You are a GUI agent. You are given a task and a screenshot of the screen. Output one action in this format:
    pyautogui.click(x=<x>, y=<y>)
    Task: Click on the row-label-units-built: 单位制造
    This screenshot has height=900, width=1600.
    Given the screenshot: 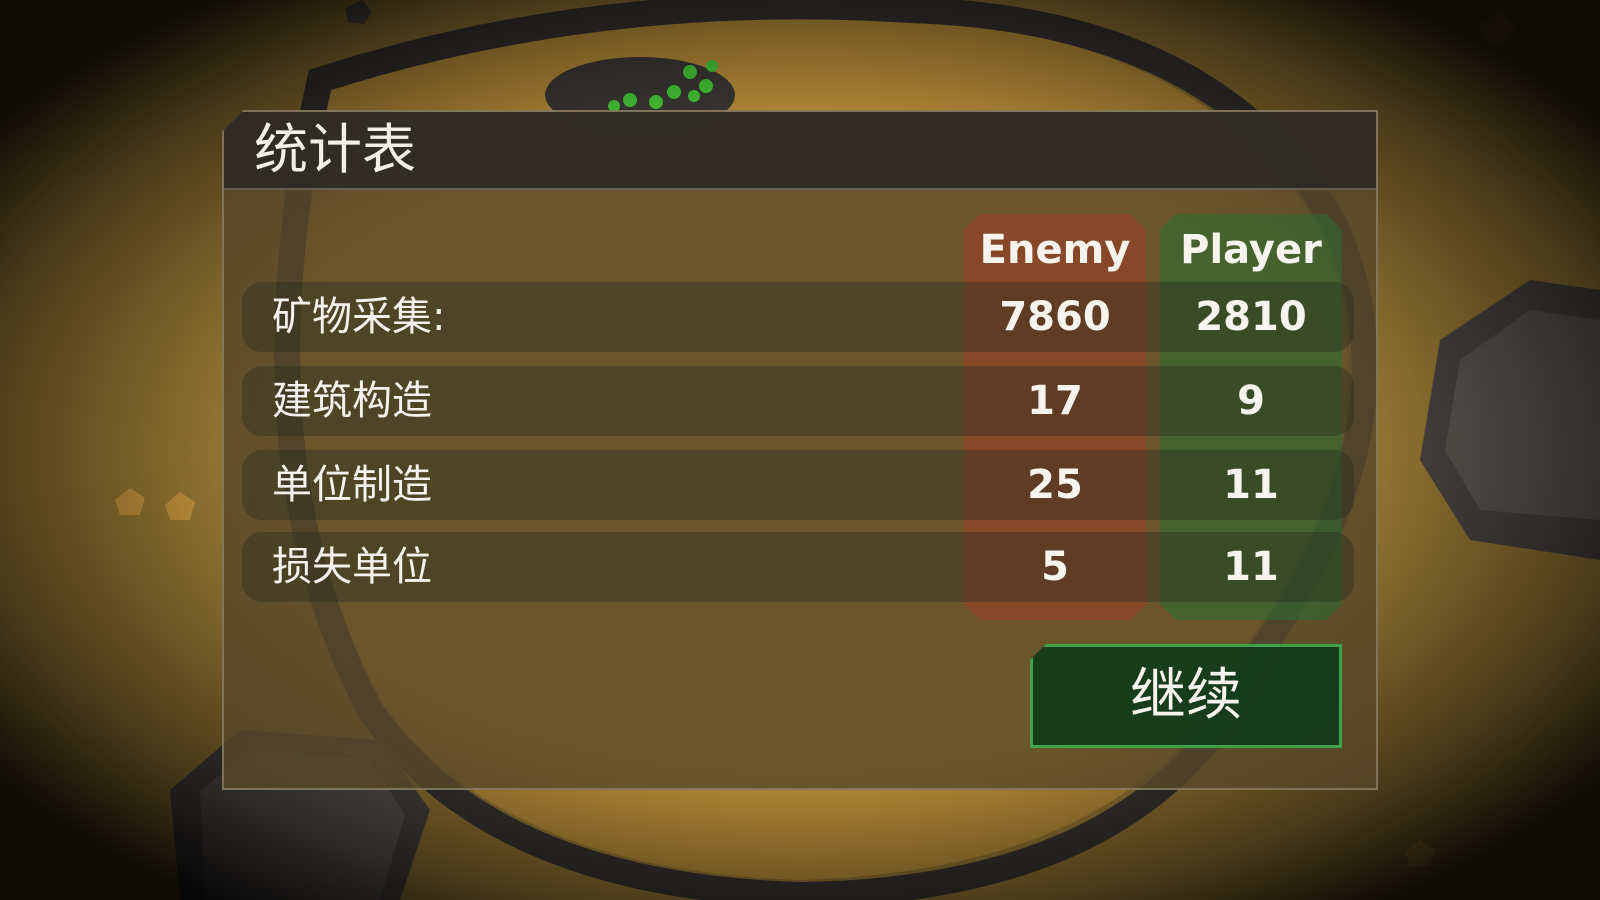 What is the action you would take?
    pyautogui.click(x=352, y=485)
    